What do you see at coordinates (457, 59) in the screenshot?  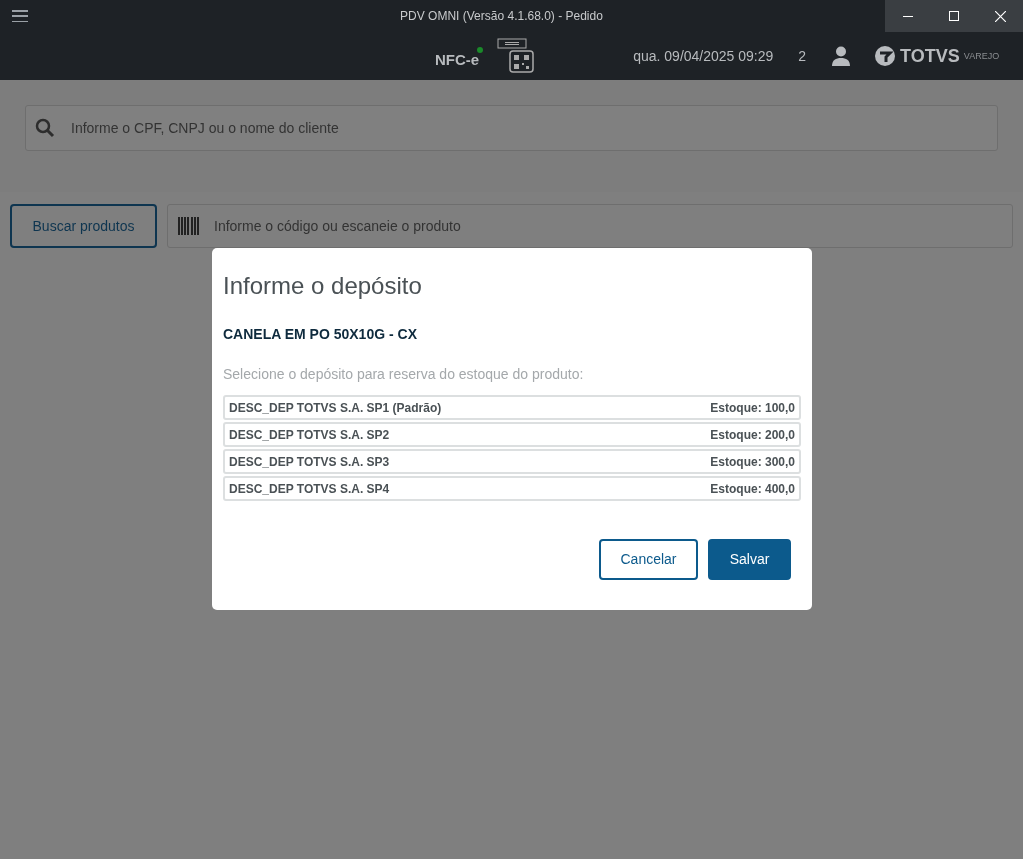 I see `fiscal-mode-label: NFC-e` at bounding box center [457, 59].